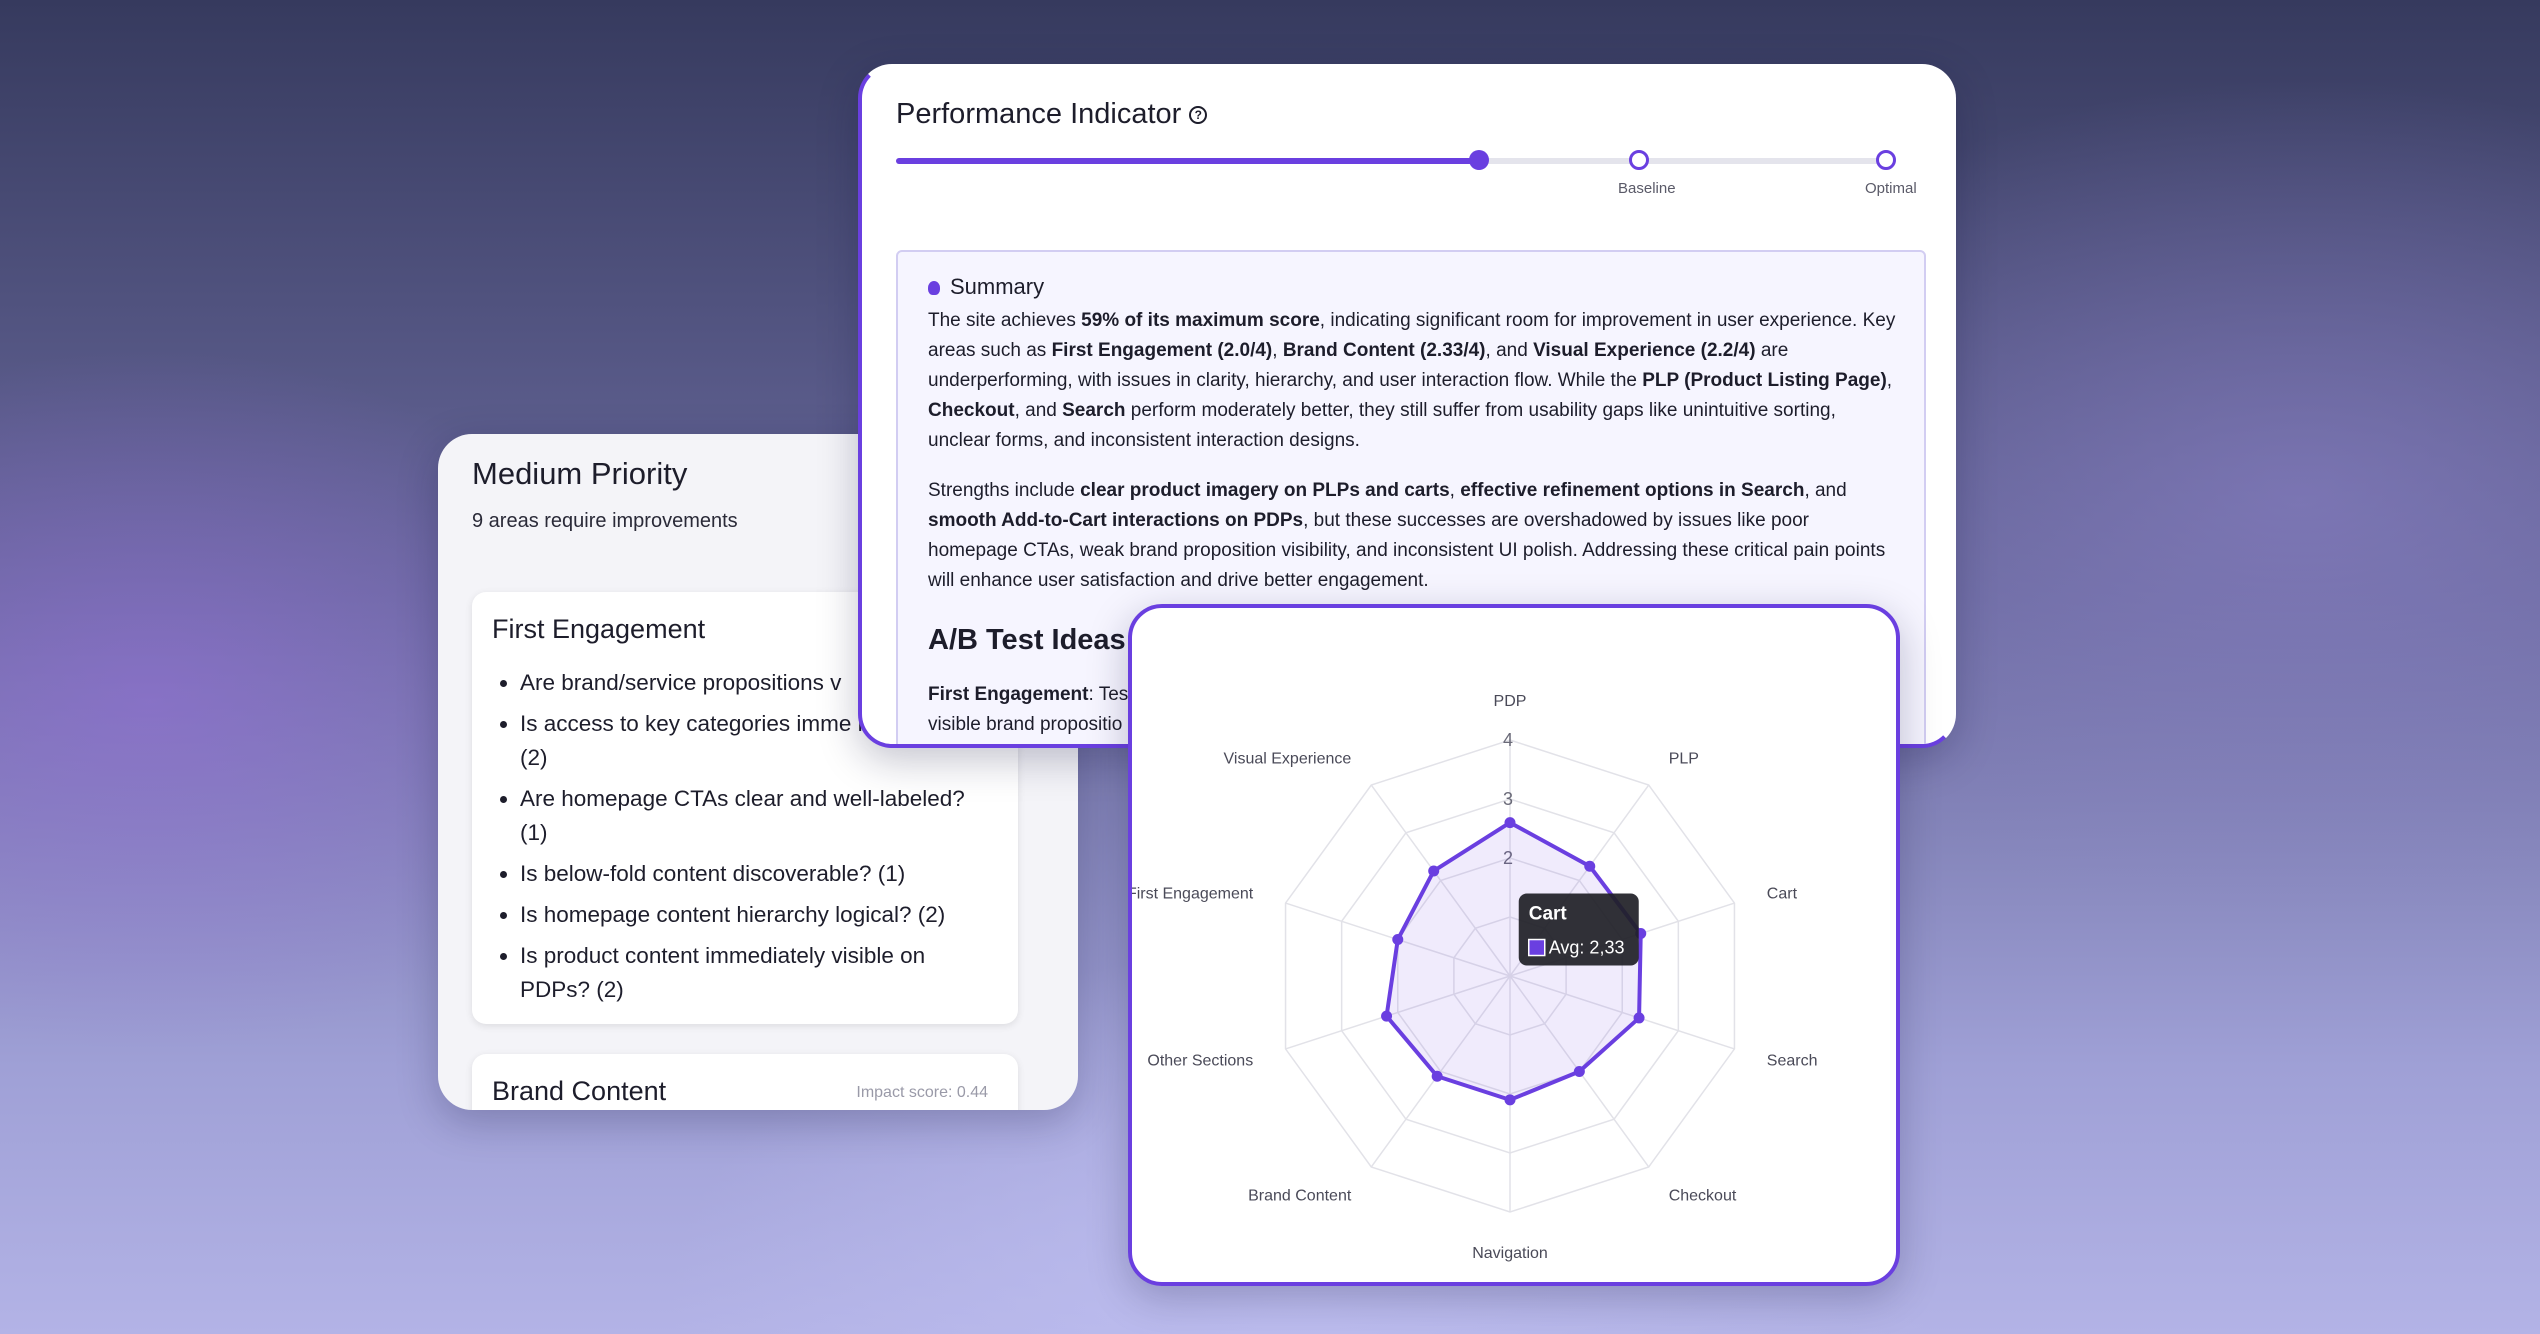 The image size is (2540, 1334). I want to click on axis-label: Visual Experience, so click(1288, 759).